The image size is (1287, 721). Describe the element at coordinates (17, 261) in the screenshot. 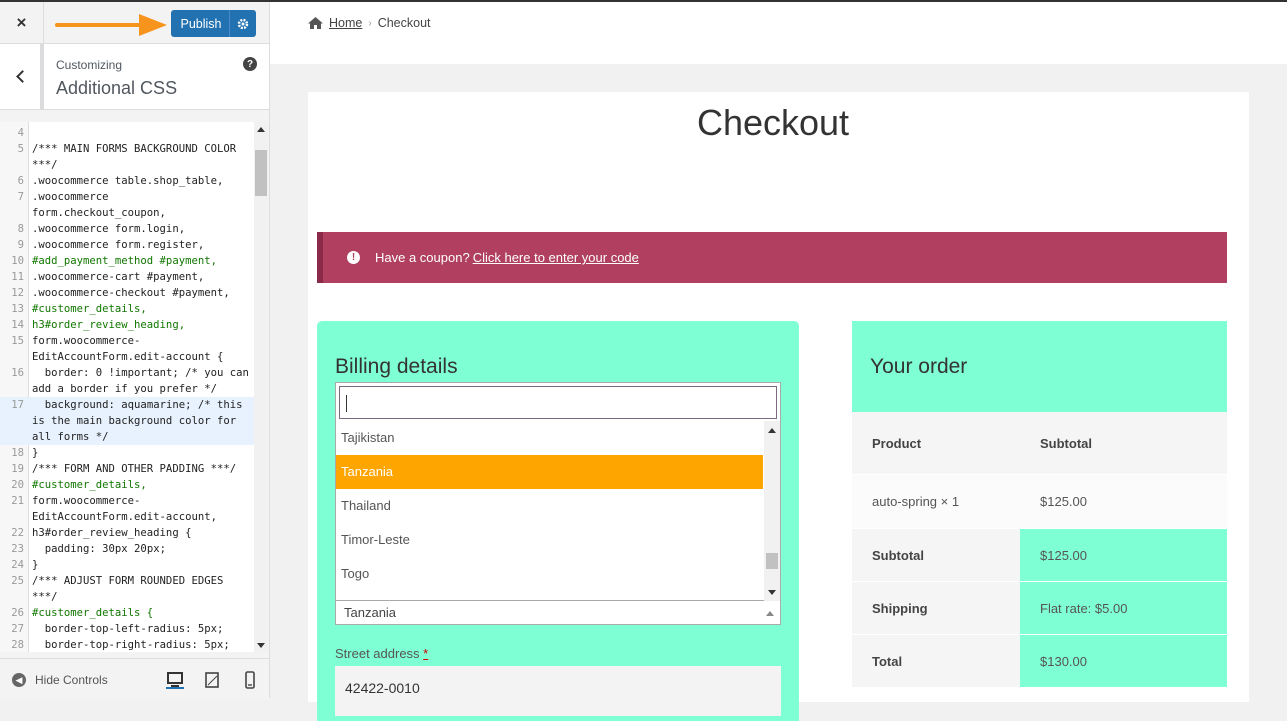

I see `line-number: 10` at that location.